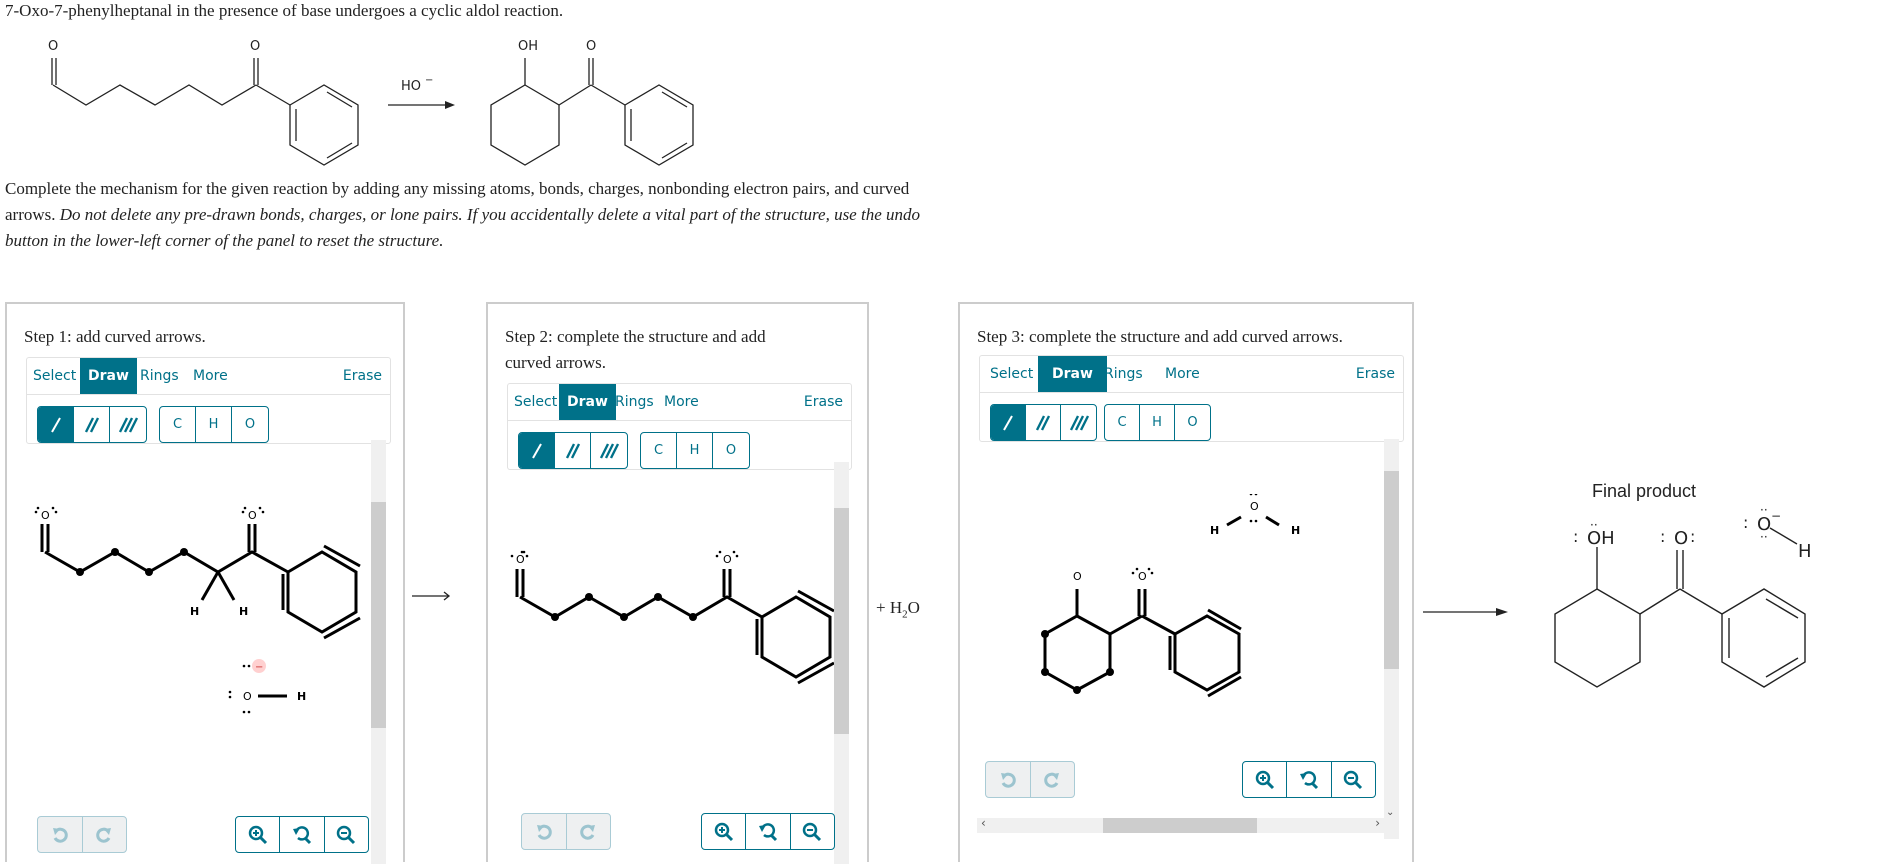 The width and height of the screenshot is (1886, 864). What do you see at coordinates (1377, 823) in the screenshot?
I see `scroll-right-icon: ›` at bounding box center [1377, 823].